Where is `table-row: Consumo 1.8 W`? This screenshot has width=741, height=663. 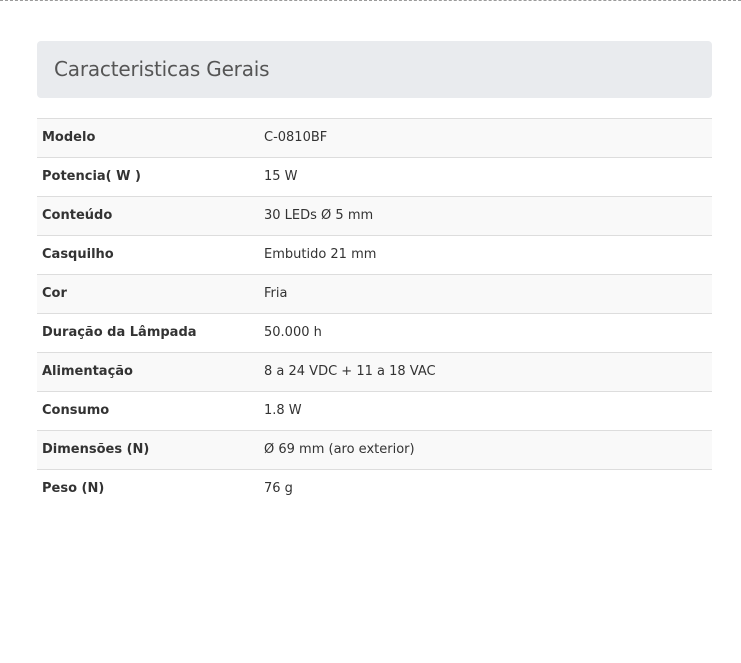
table-row: Consumo 1.8 W is located at coordinates (374, 411).